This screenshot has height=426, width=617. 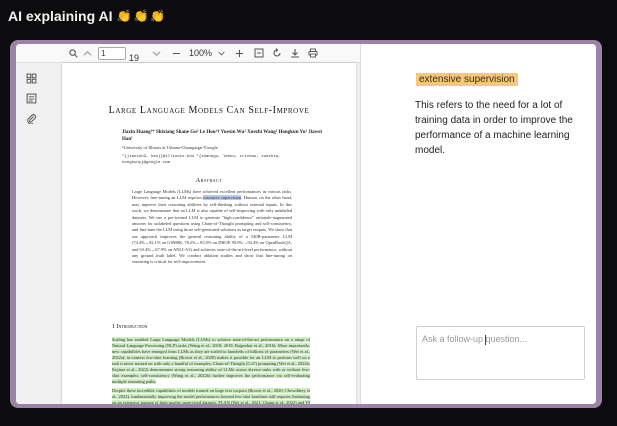 What do you see at coordinates (209, 110) in the screenshot?
I see `paper-title: Large Language Models Can Self-Improve` at bounding box center [209, 110].